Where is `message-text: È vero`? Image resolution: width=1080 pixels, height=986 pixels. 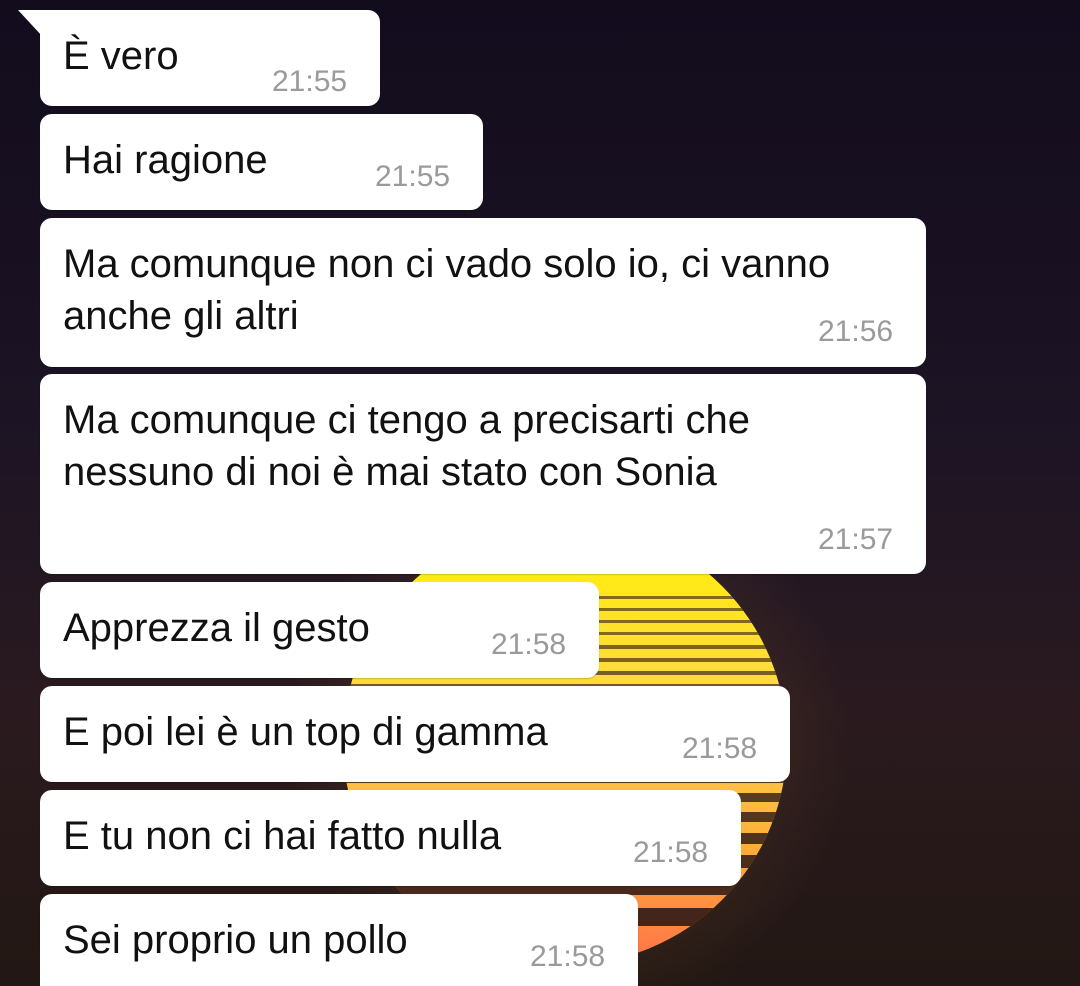
message-text: È vero is located at coordinates (121, 56).